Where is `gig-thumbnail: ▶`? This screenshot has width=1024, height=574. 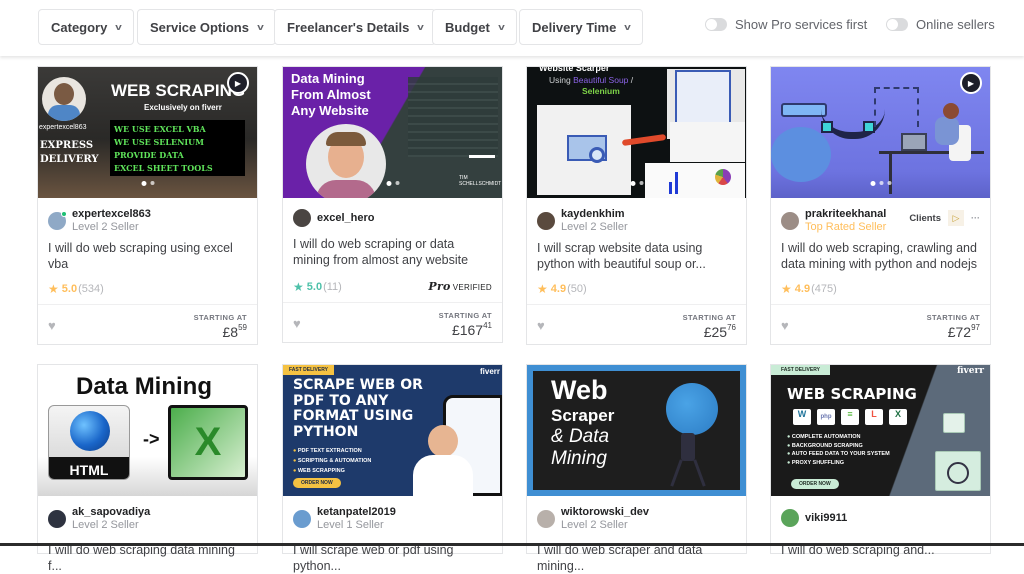 gig-thumbnail: ▶ is located at coordinates (880, 132).